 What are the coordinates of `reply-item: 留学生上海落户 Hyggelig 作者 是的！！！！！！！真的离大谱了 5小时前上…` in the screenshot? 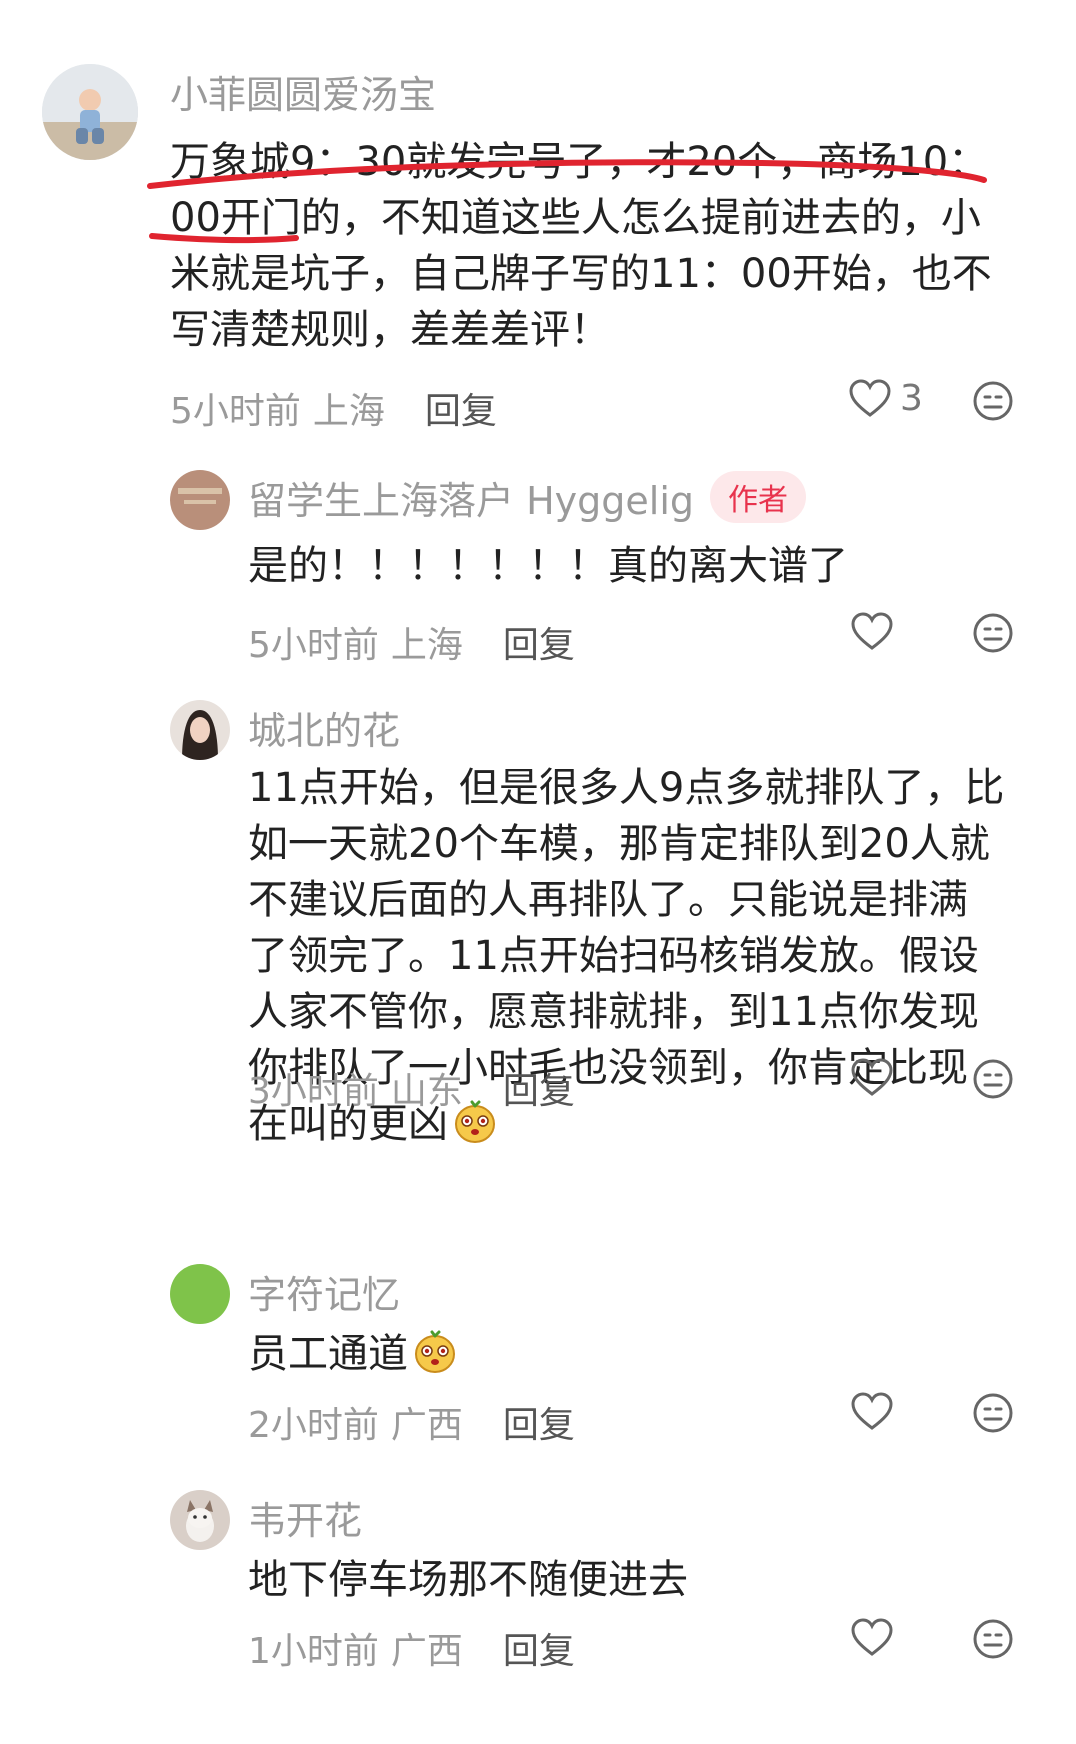 It's located at (538, 570).